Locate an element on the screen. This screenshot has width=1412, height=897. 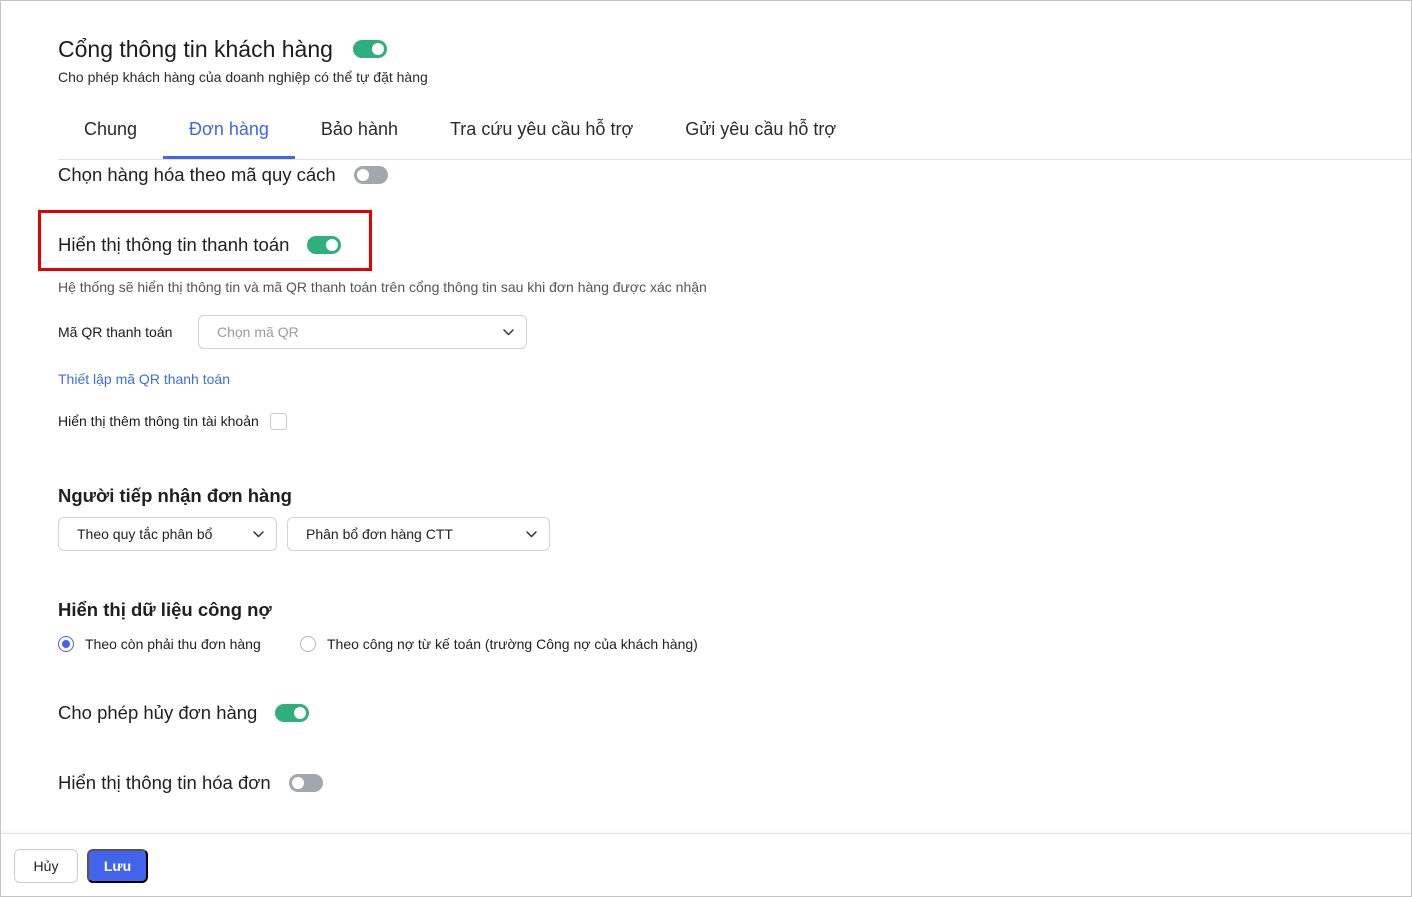
setting-show-payment-info: Hiển thị thông tin thanh toán is located at coordinates (200, 245).